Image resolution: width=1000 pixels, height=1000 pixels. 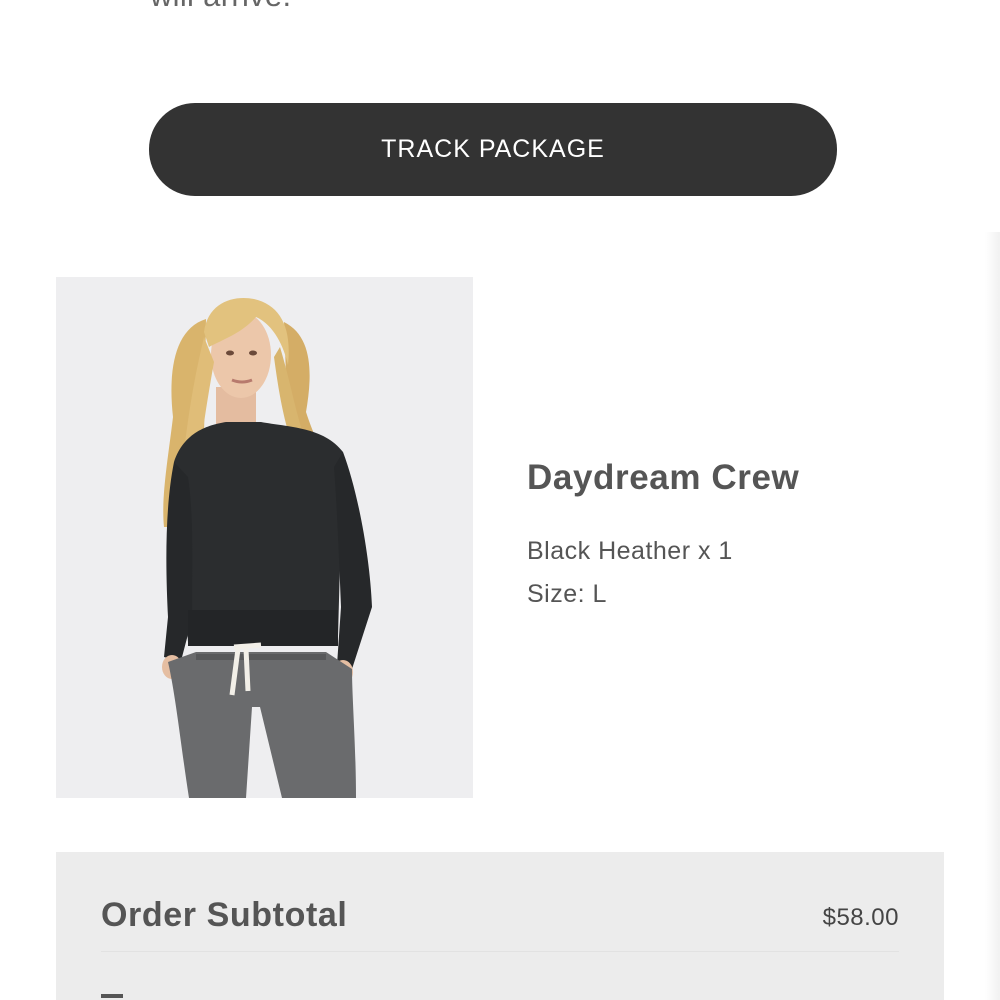 I want to click on delivery-message: will arrive., so click(x=220, y=7).